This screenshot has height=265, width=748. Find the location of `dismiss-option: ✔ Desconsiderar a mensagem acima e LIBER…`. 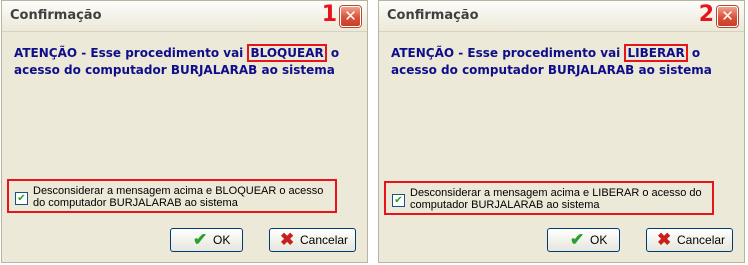

dismiss-option: ✔ Desconsiderar a mensagem acima e LIBER… is located at coordinates (549, 198).